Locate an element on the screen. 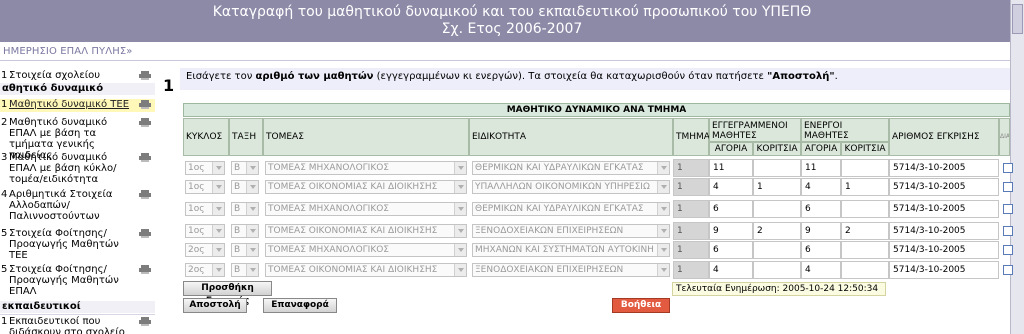 The width and height of the screenshot is (1024, 334). sidebar-item-school-info: 1 Στοιχεία σχολείου is located at coordinates (77, 75).